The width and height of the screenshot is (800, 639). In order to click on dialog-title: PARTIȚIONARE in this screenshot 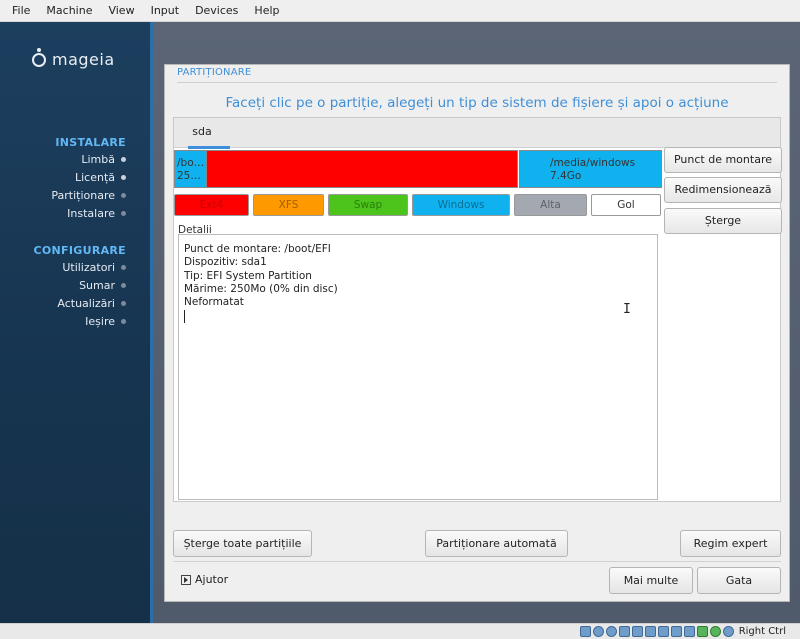, I will do `click(214, 72)`.